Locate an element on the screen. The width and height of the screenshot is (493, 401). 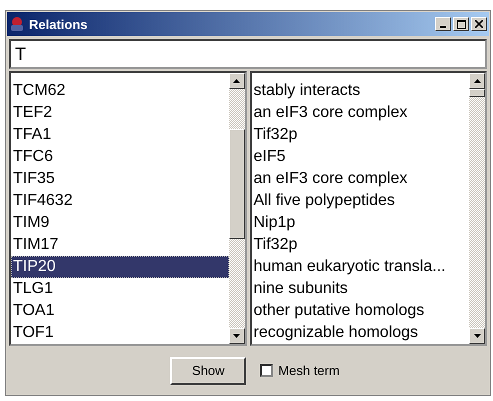
list-item: TIM9 is located at coordinates (119, 223).